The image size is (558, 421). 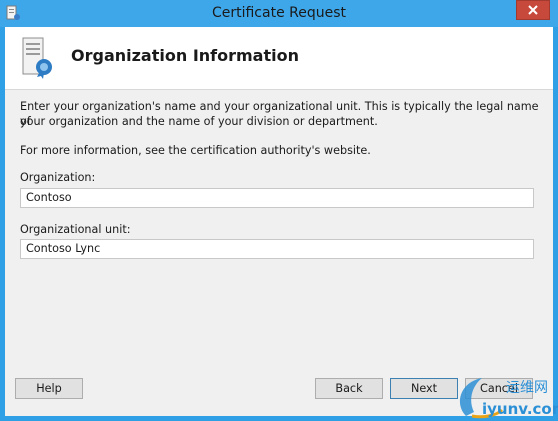 I want to click on back-button: Back, so click(x=349, y=388).